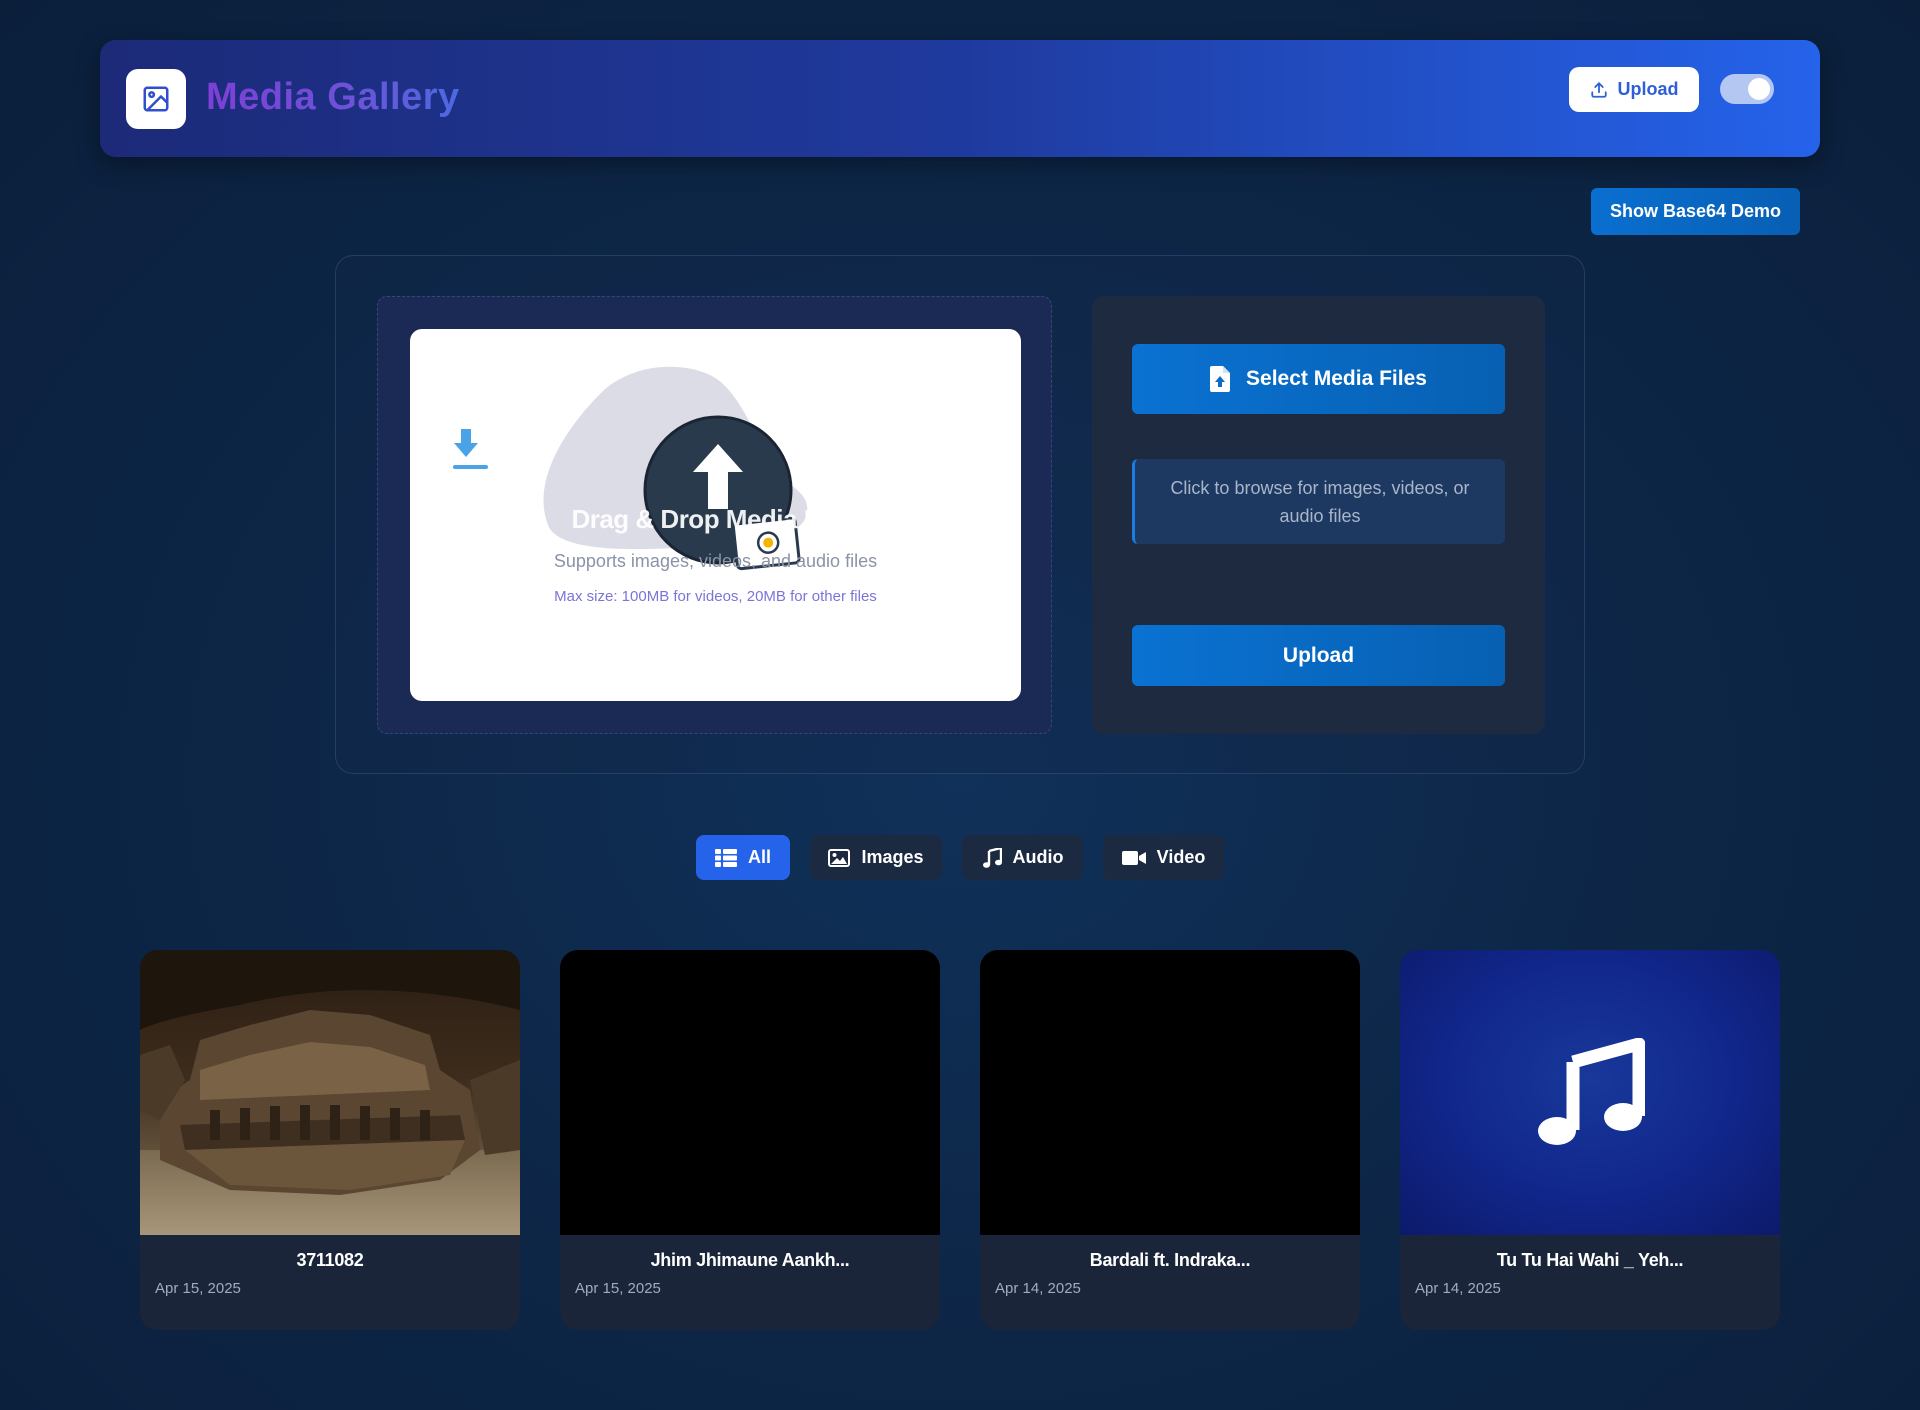  I want to click on tab-video: Video, so click(1163, 857).